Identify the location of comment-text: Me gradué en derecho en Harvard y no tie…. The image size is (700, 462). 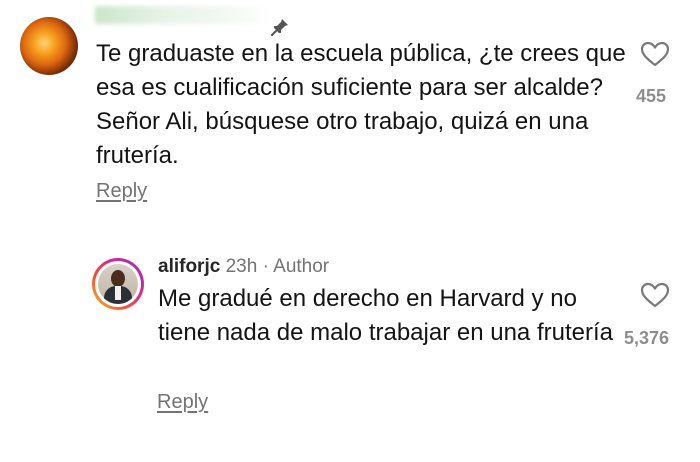
(385, 315).